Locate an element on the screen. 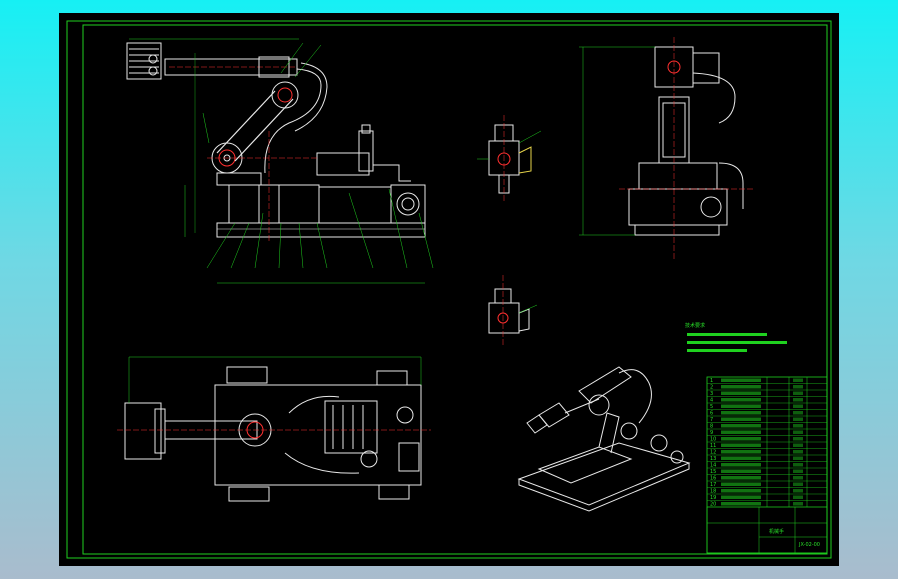 The image size is (898, 579). bom-row-number: 3 is located at coordinates (711, 394).